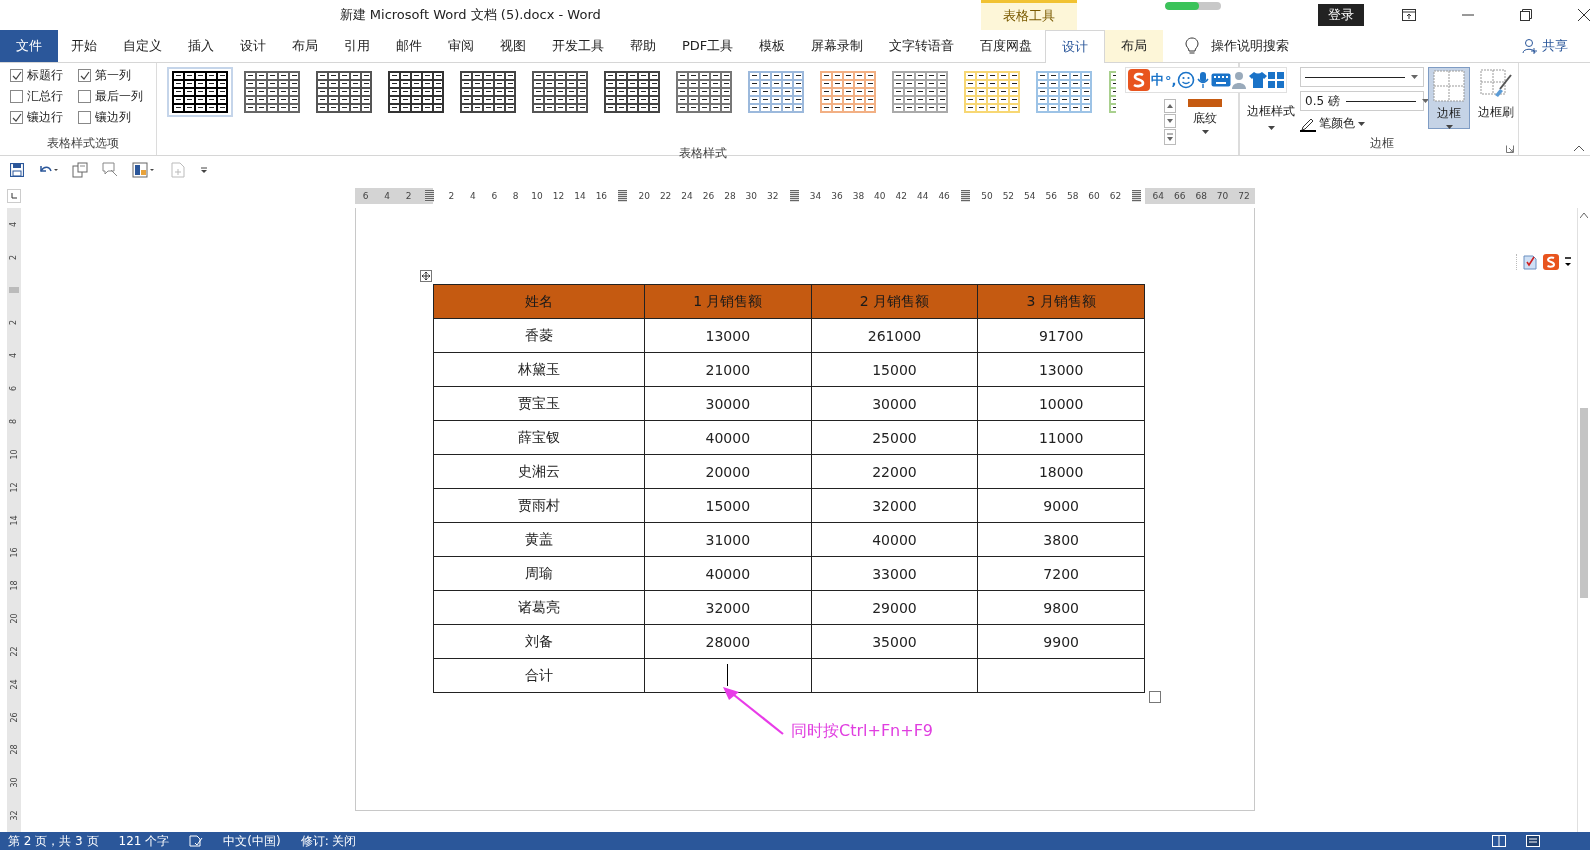 The height and width of the screenshot is (850, 1590). I want to click on ribbon-tab: 帮助, so click(643, 46).